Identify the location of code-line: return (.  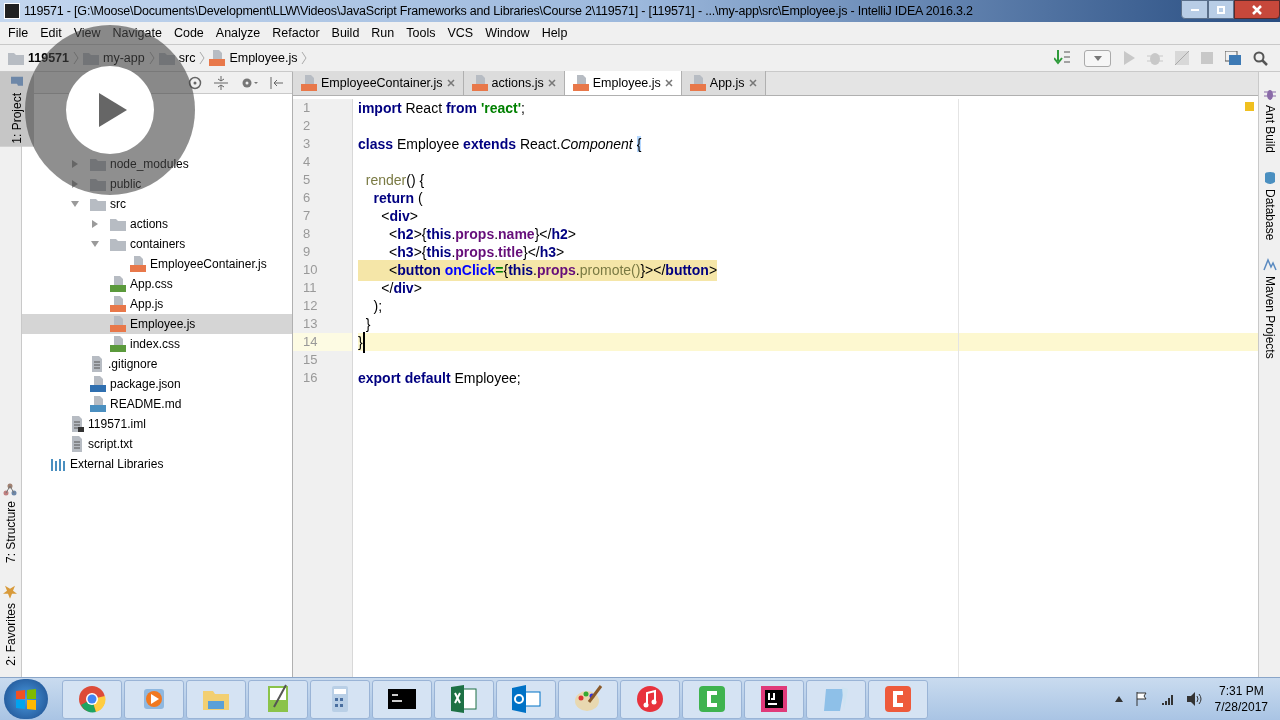
(397, 198).